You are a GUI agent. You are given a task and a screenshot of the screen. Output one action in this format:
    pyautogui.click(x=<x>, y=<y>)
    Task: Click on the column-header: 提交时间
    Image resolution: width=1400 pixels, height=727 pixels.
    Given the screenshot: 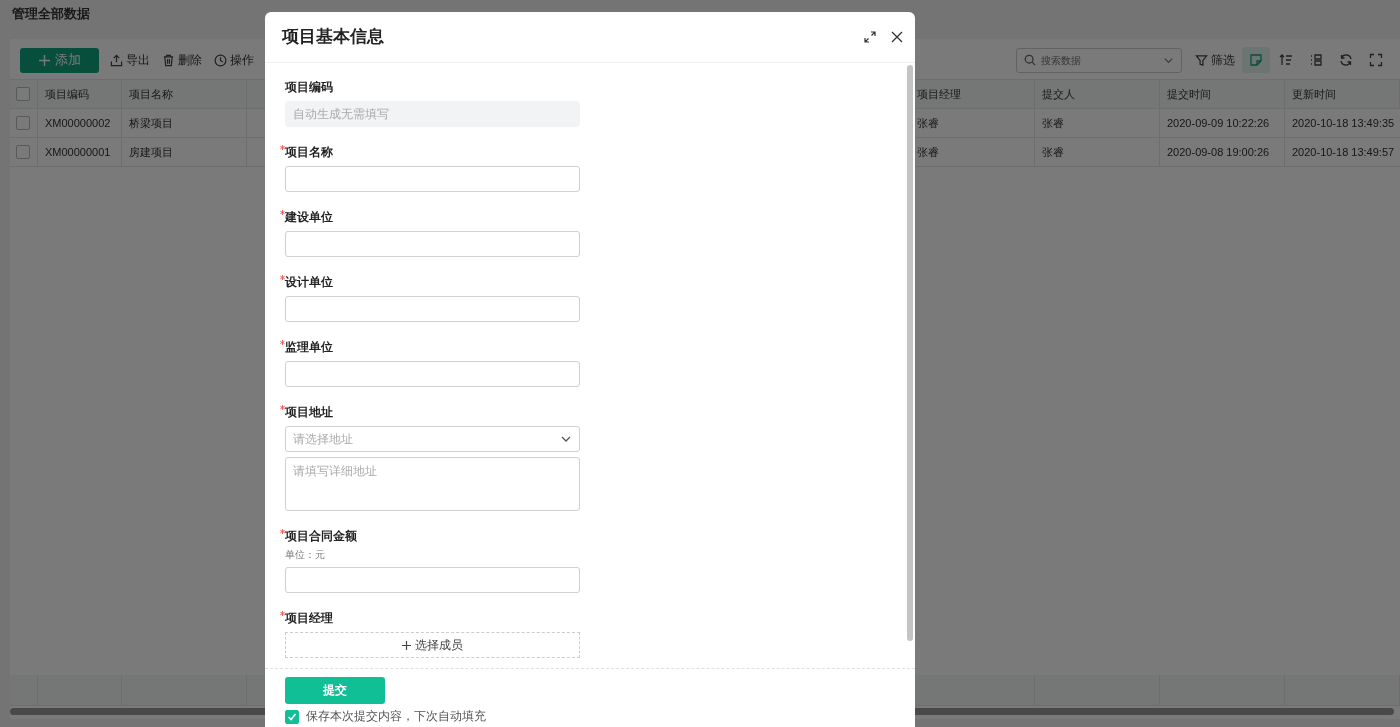 What is the action you would take?
    pyautogui.click(x=1189, y=94)
    